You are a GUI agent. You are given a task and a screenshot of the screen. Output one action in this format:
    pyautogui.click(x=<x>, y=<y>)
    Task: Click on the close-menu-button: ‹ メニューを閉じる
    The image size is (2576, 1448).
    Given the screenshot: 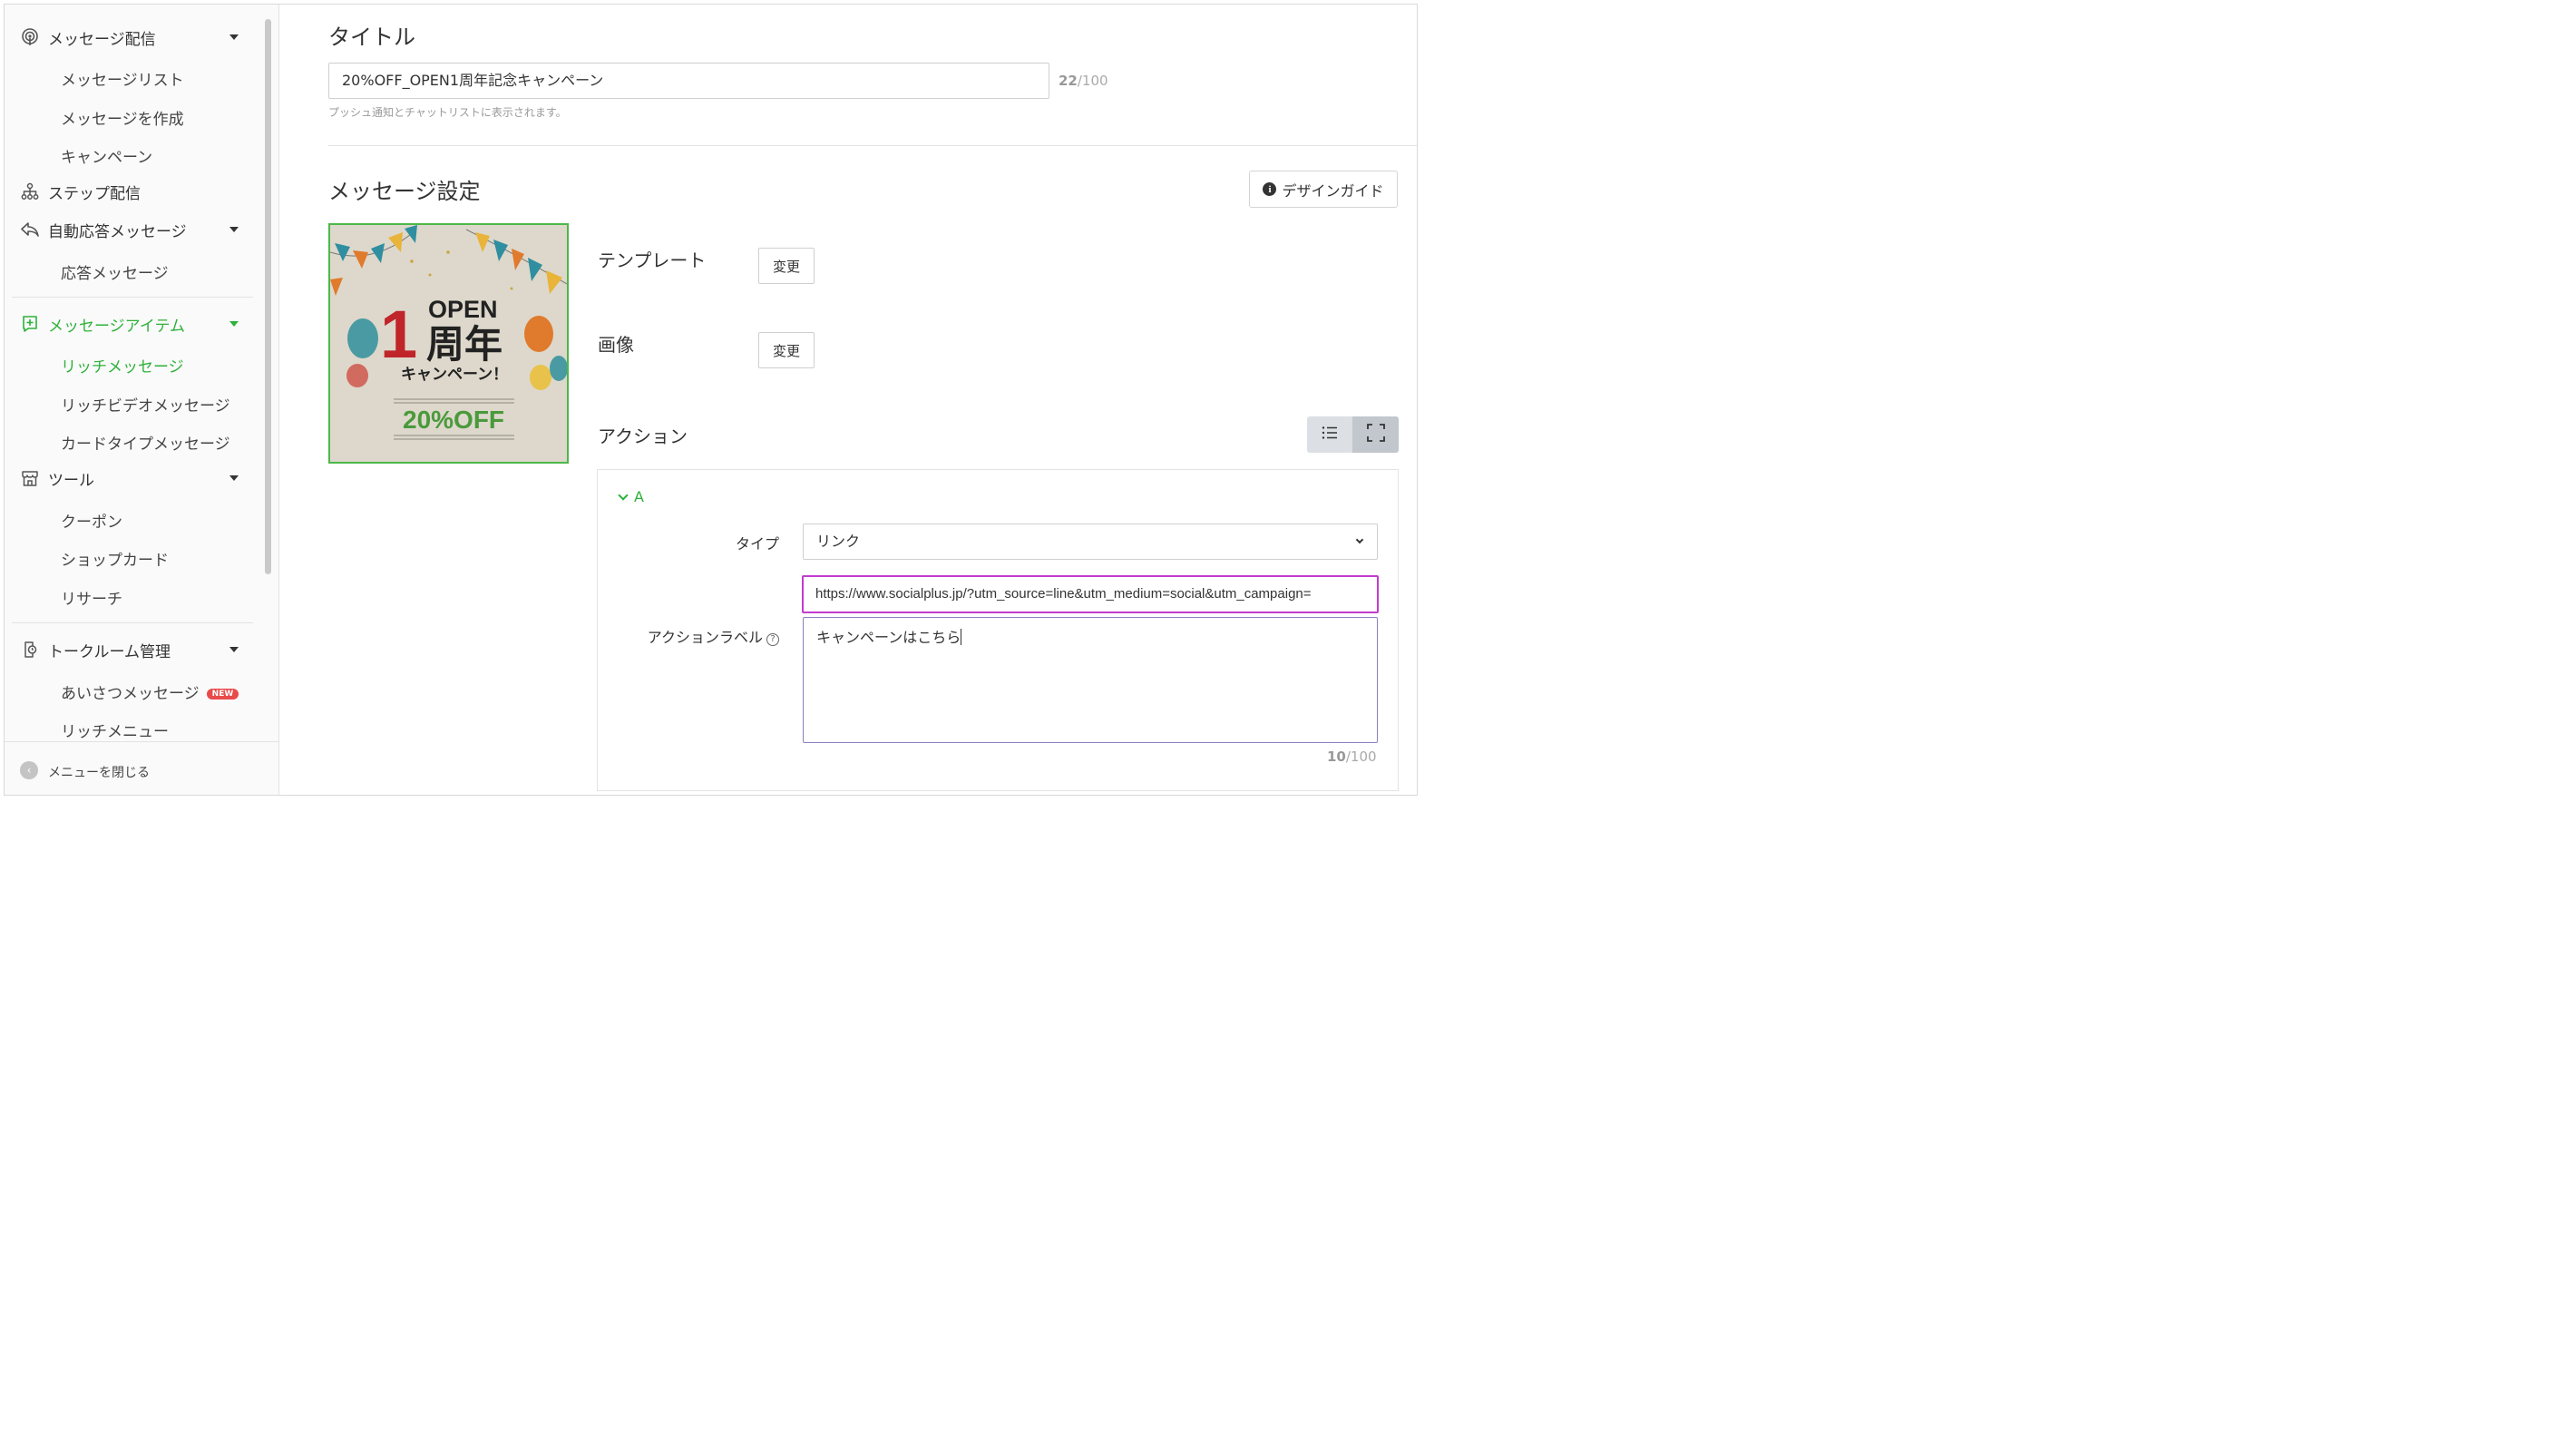 What is the action you would take?
    pyautogui.click(x=142, y=768)
    